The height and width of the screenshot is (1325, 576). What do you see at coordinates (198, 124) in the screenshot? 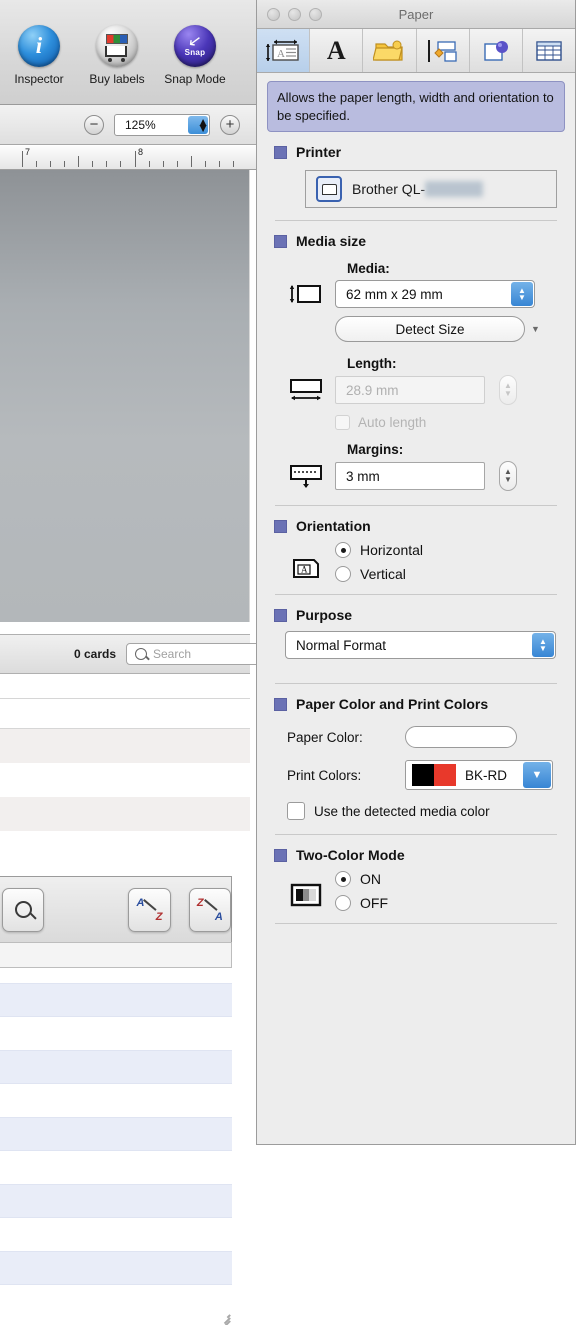
I see `zoom-stepper: ▲ ▼` at bounding box center [198, 124].